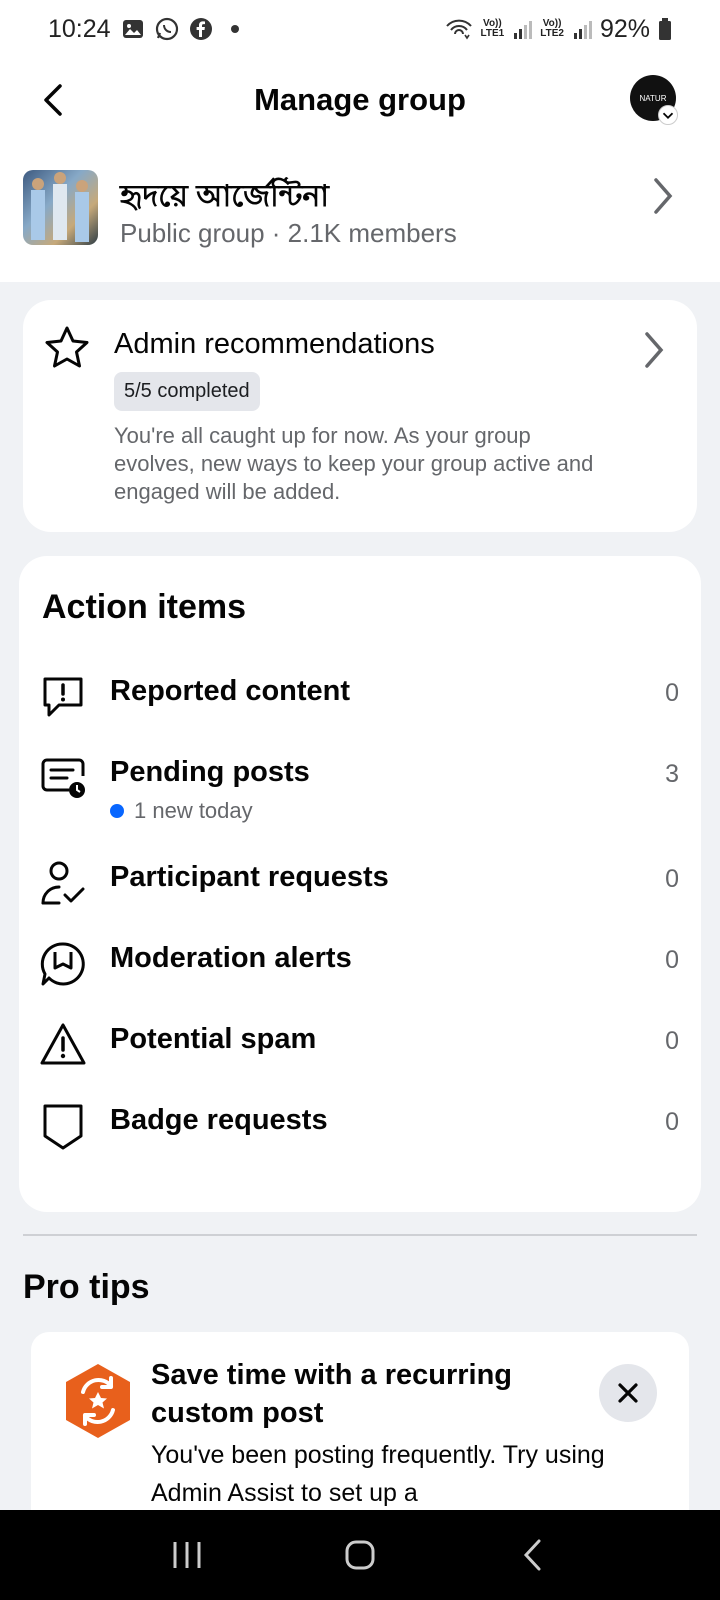 This screenshot has height=1600, width=720. I want to click on lte1-label: LTE1, so click(492, 33).